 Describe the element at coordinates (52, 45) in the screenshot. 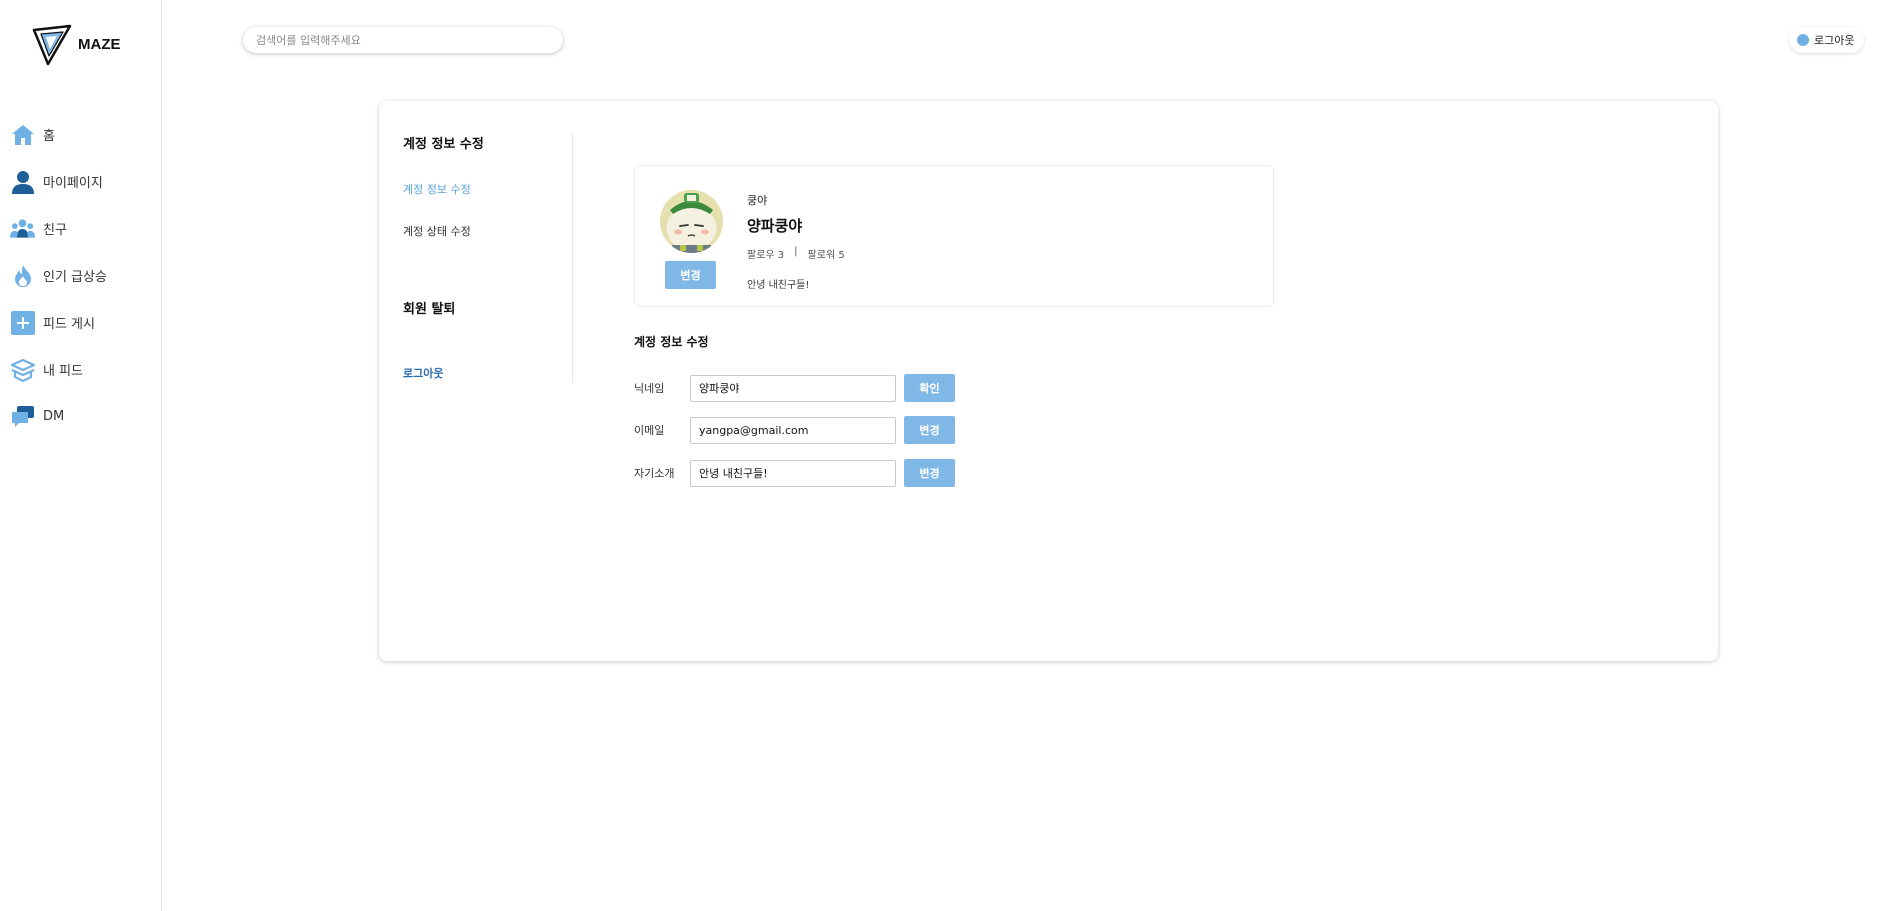

I see `maze-logo-icon` at that location.